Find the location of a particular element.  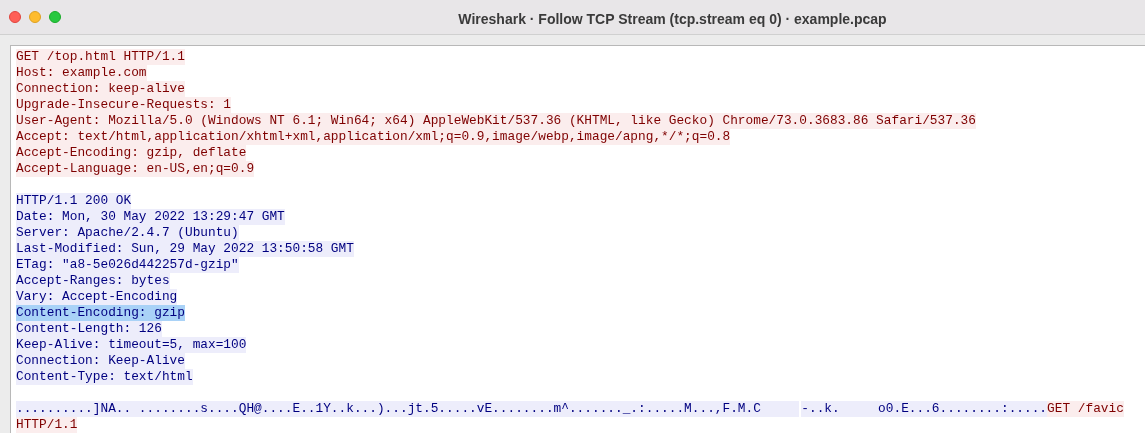

stream-text: Content-Length: 126 is located at coordinates (89, 329).